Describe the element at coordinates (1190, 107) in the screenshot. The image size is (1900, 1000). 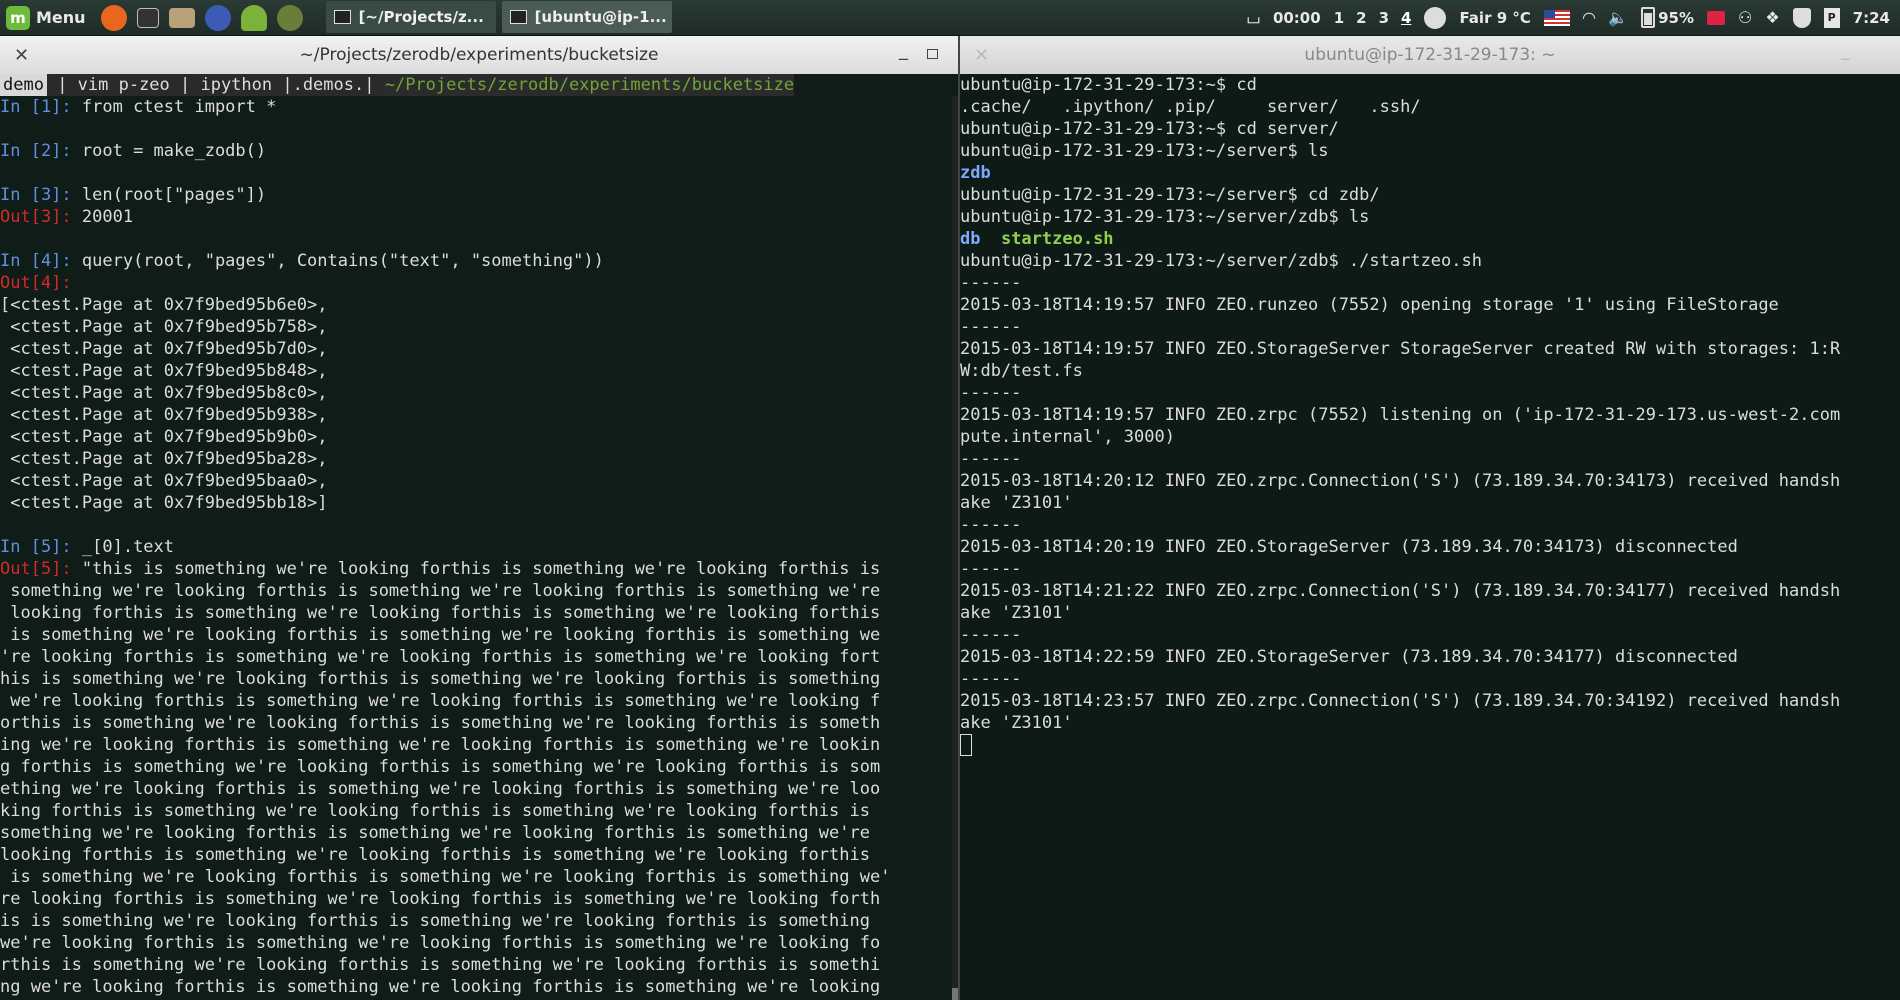
I see `line-text: .cache/ .ipython/ .pip/ server/ .ssh/` at that location.